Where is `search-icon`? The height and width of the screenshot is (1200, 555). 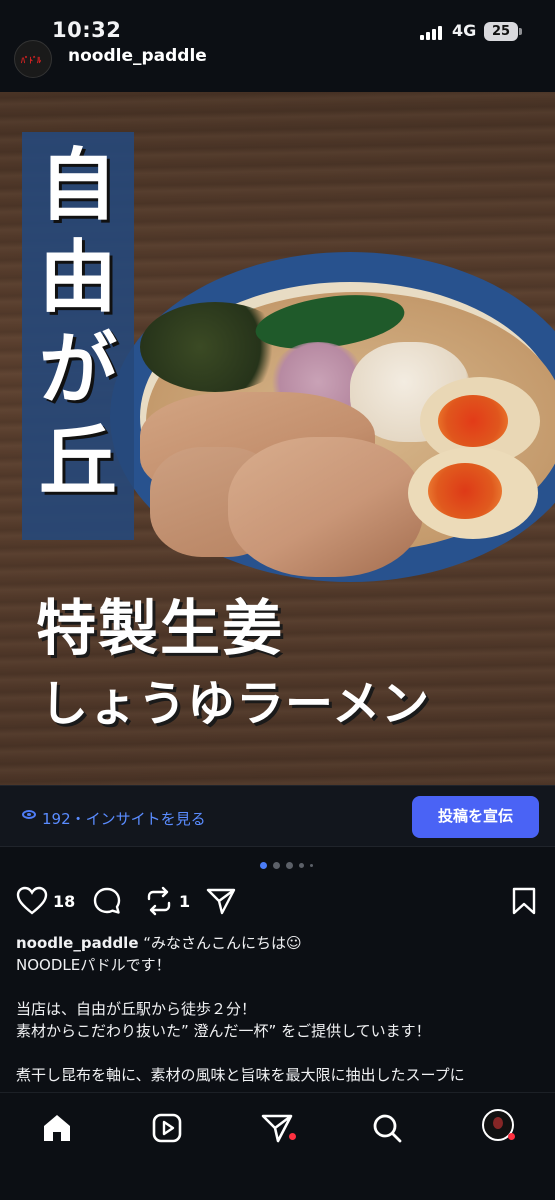
search-icon is located at coordinates (387, 1128).